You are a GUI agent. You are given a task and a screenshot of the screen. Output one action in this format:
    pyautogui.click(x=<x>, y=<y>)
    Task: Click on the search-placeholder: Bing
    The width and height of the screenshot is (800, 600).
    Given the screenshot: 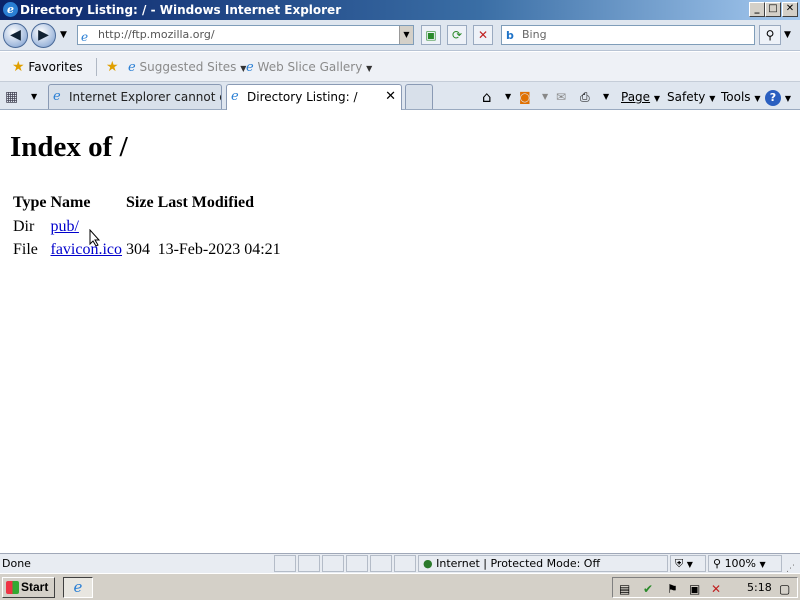 What is the action you would take?
    pyautogui.click(x=534, y=34)
    